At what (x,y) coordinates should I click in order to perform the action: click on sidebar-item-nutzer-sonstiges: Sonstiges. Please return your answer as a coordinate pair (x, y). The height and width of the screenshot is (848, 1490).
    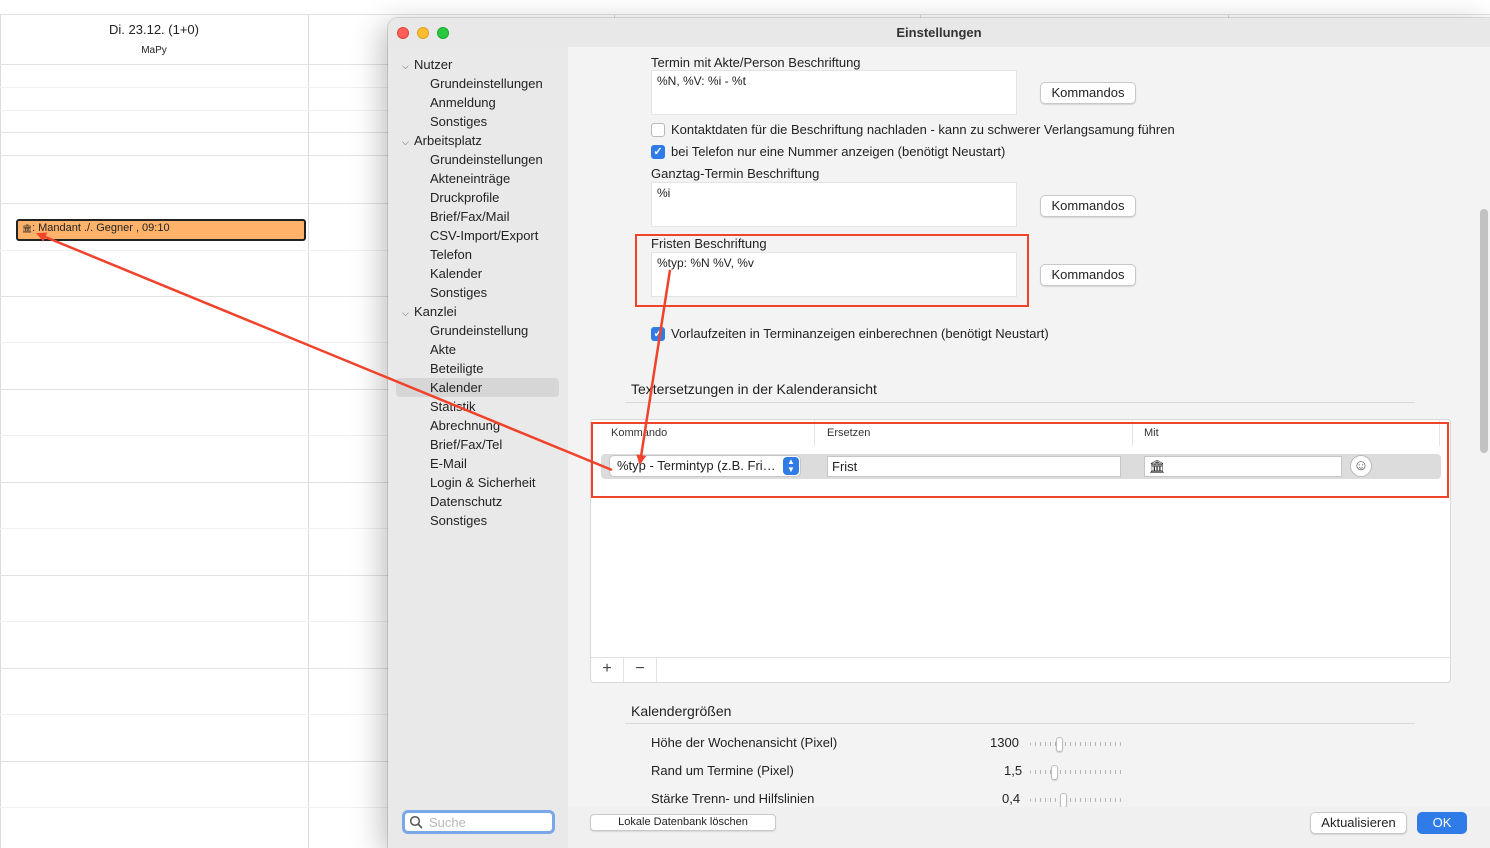
    Looking at the image, I should click on (478, 121).